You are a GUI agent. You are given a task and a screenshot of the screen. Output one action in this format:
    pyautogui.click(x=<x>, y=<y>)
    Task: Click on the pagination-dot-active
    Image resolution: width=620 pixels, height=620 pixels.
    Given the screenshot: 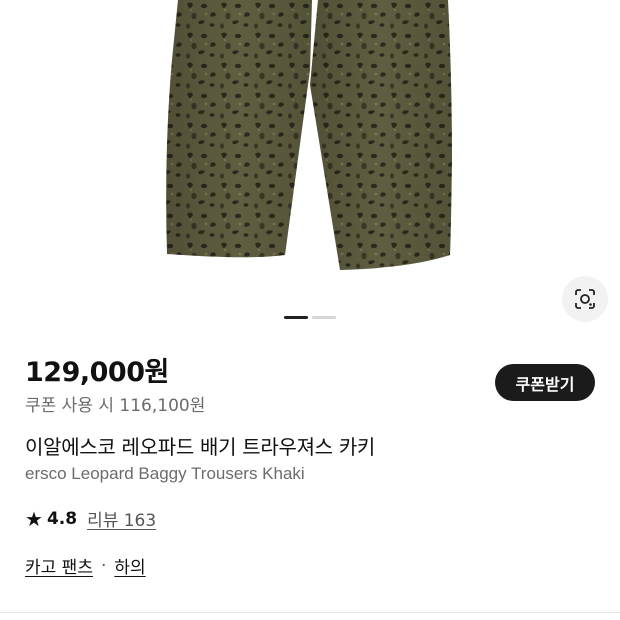 What is the action you would take?
    pyautogui.click(x=296, y=317)
    